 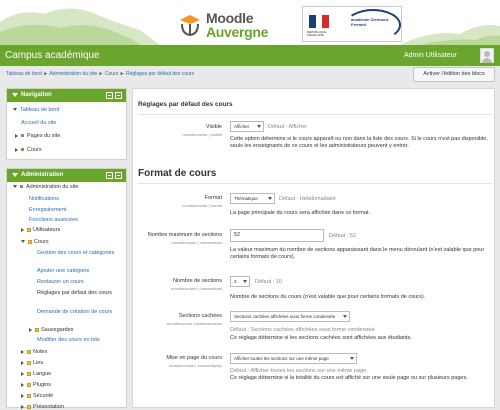 I want to click on setting-default-format: Défaut : Hebdomadaire, so click(x=307, y=199).